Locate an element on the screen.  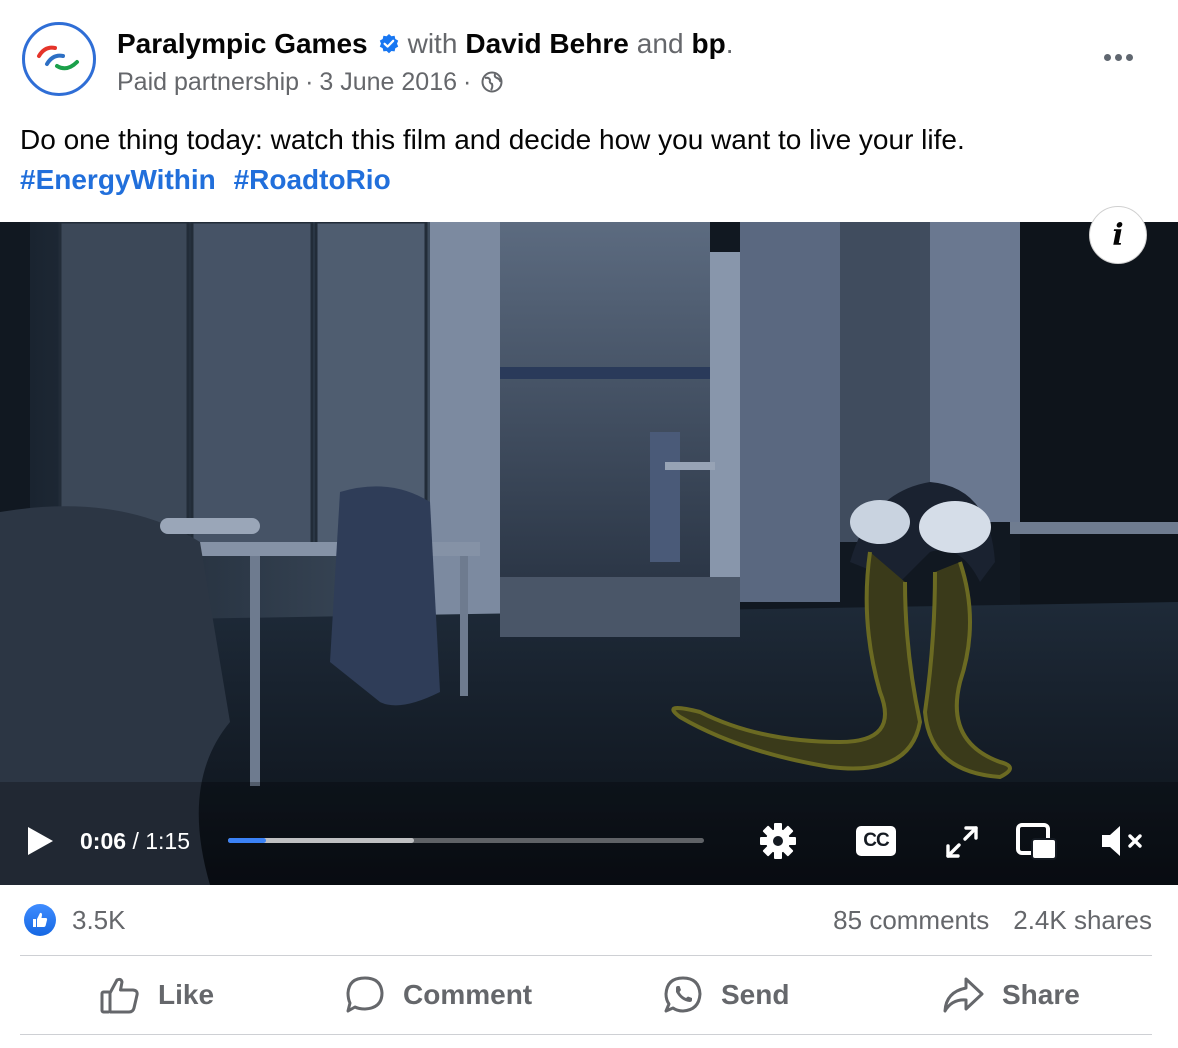
paid-partnership-label: Paid partnership is located at coordinates (208, 82).